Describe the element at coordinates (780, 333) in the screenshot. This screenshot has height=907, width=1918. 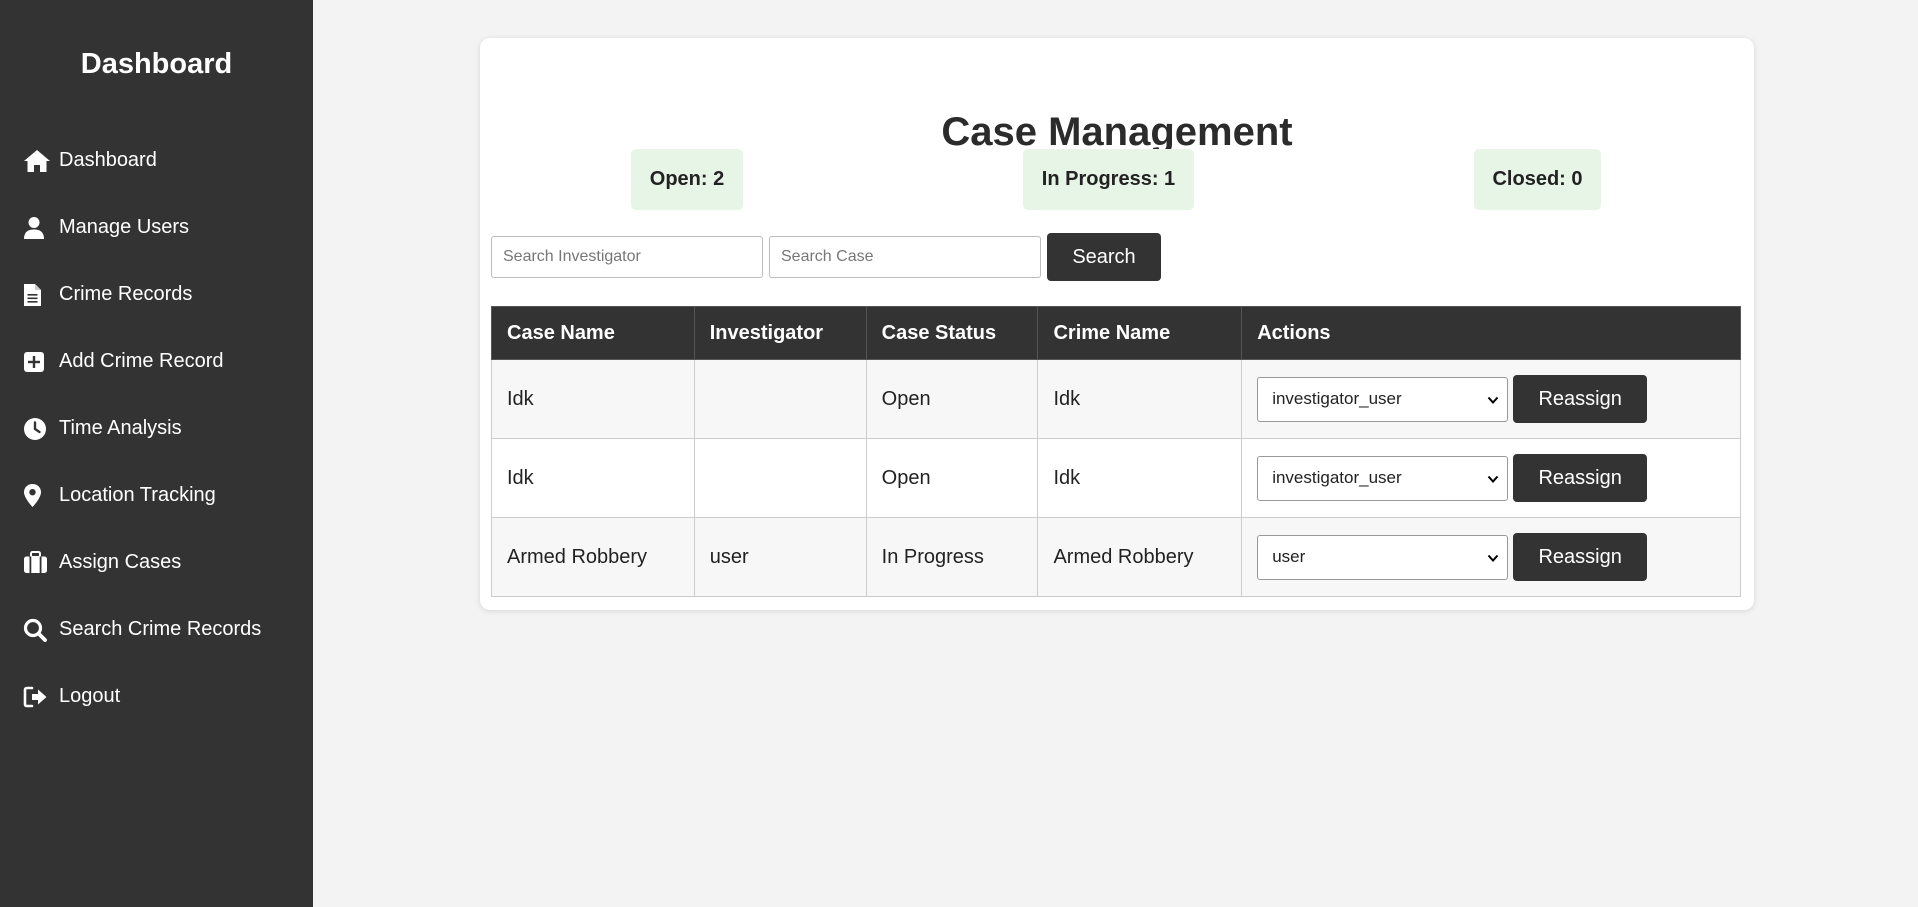
I see `header-investigator: Investigator` at that location.